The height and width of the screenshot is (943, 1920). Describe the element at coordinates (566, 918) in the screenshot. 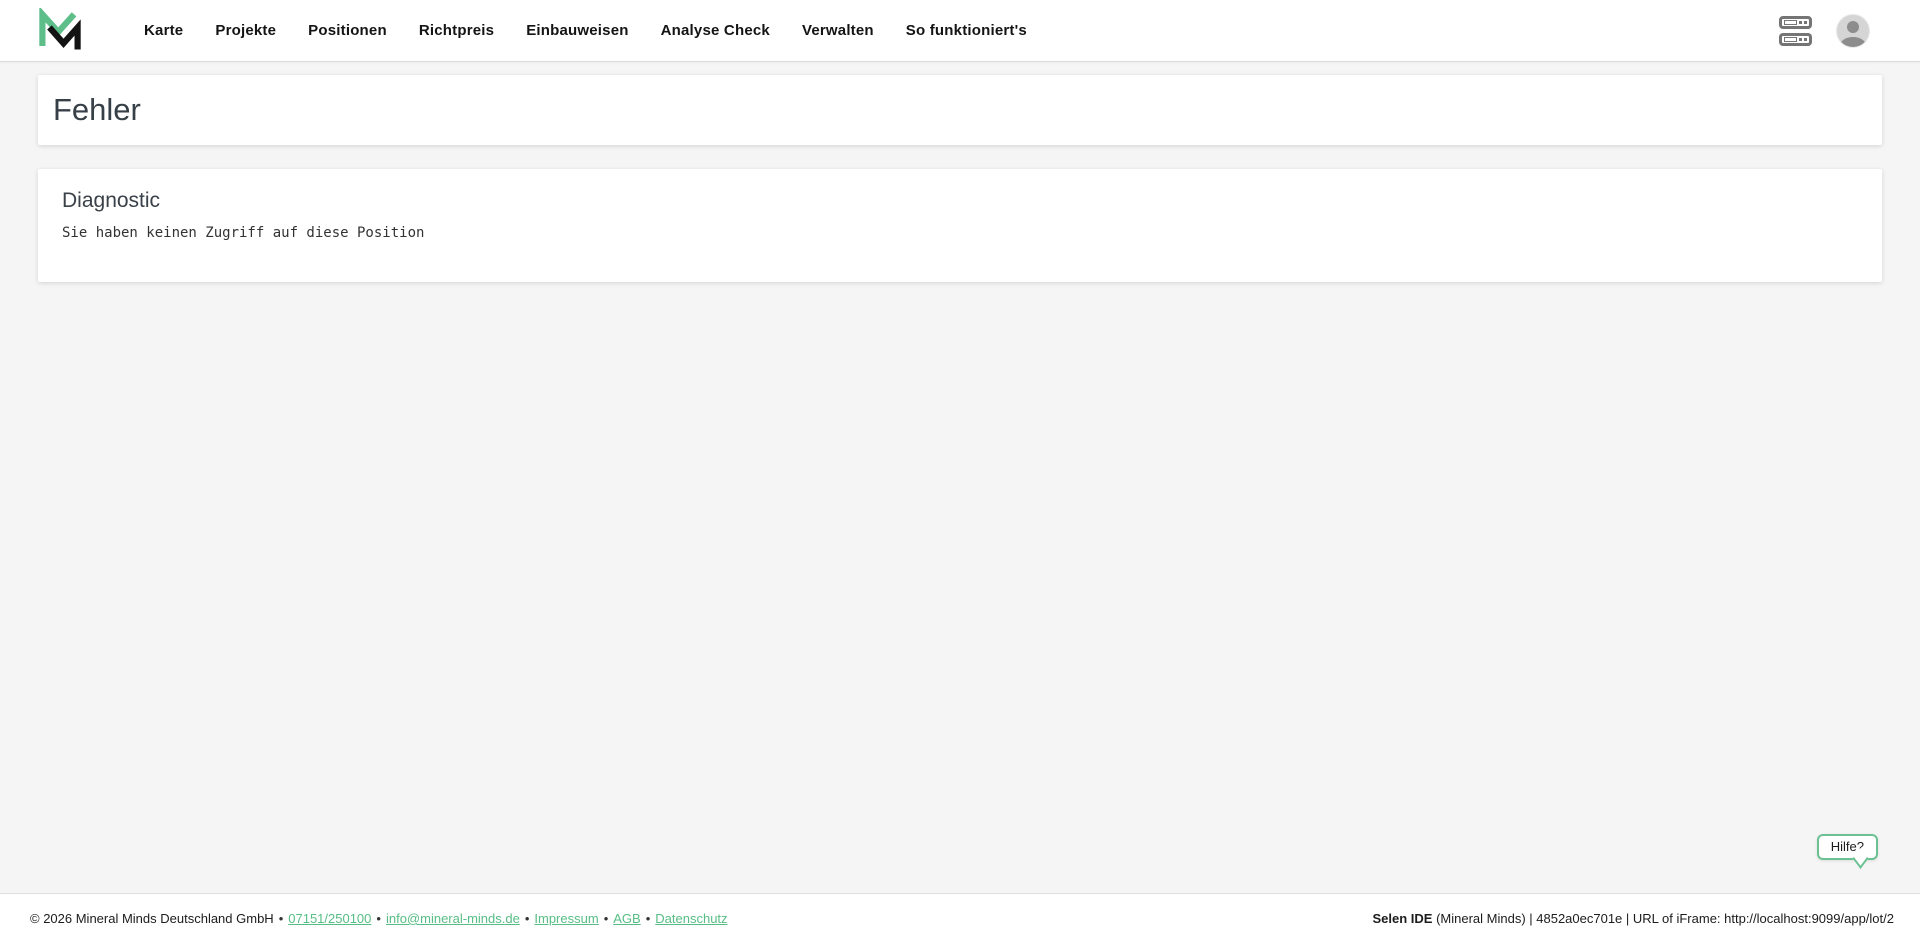

I see `impressum-link: Impressum` at that location.